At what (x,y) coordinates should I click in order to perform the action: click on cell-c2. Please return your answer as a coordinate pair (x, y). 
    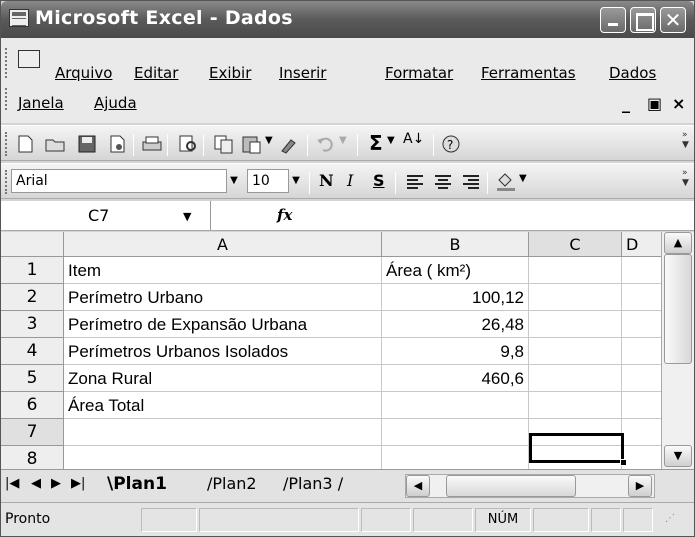
    Looking at the image, I should click on (575, 297).